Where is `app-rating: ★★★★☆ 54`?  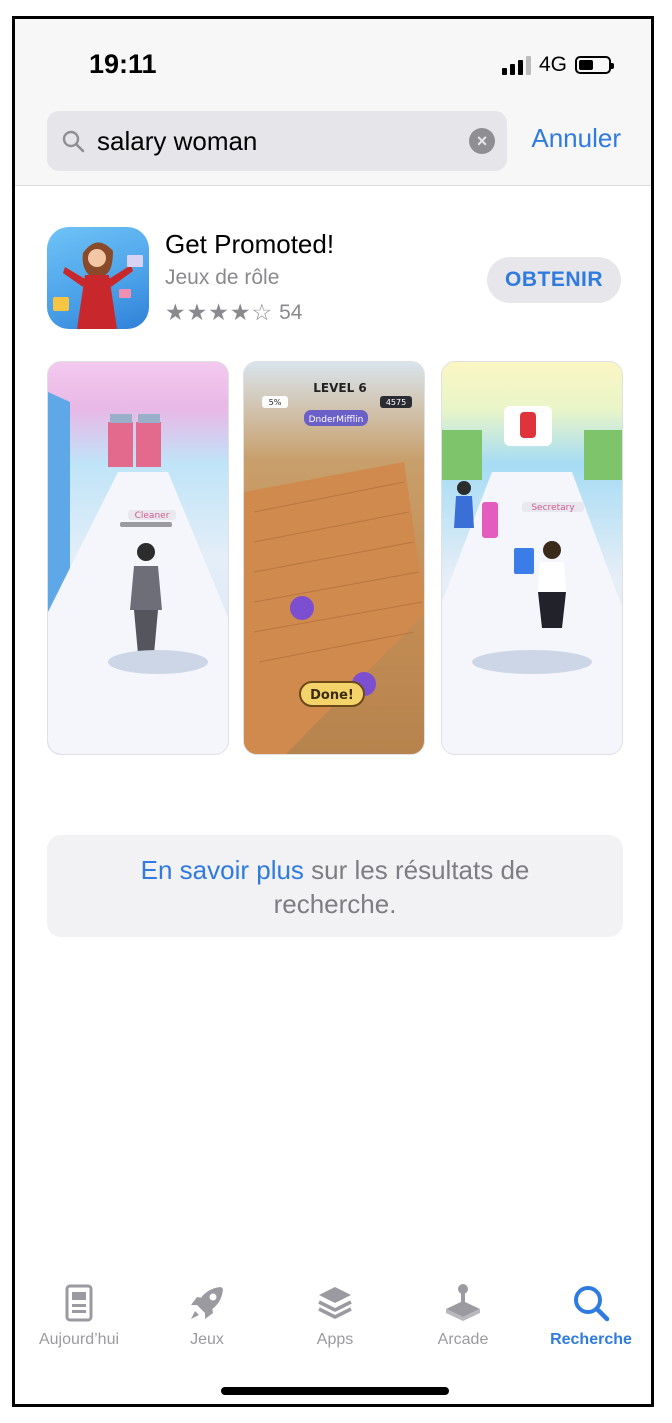
app-rating: ★★★★☆ 54 is located at coordinates (233, 312).